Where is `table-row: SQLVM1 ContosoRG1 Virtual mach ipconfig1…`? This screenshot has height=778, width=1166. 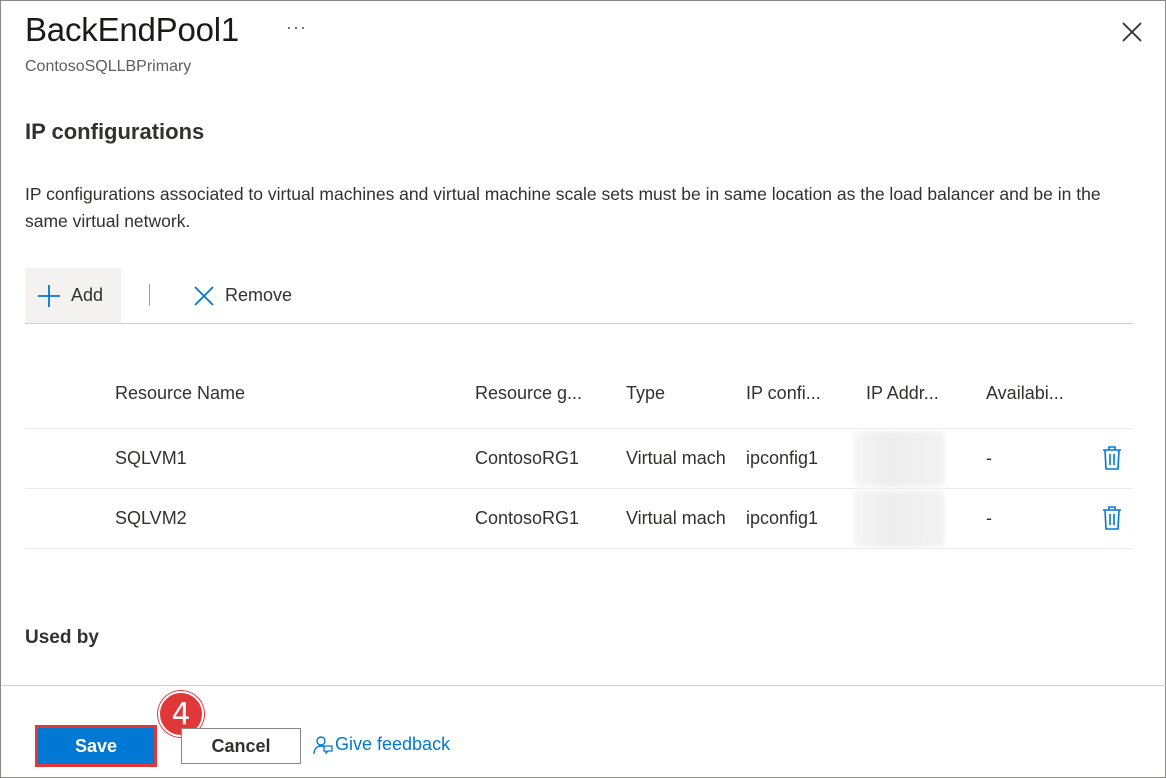
table-row: SQLVM1 ContosoRG1 Virtual mach ipconfig1… is located at coordinates (579, 459).